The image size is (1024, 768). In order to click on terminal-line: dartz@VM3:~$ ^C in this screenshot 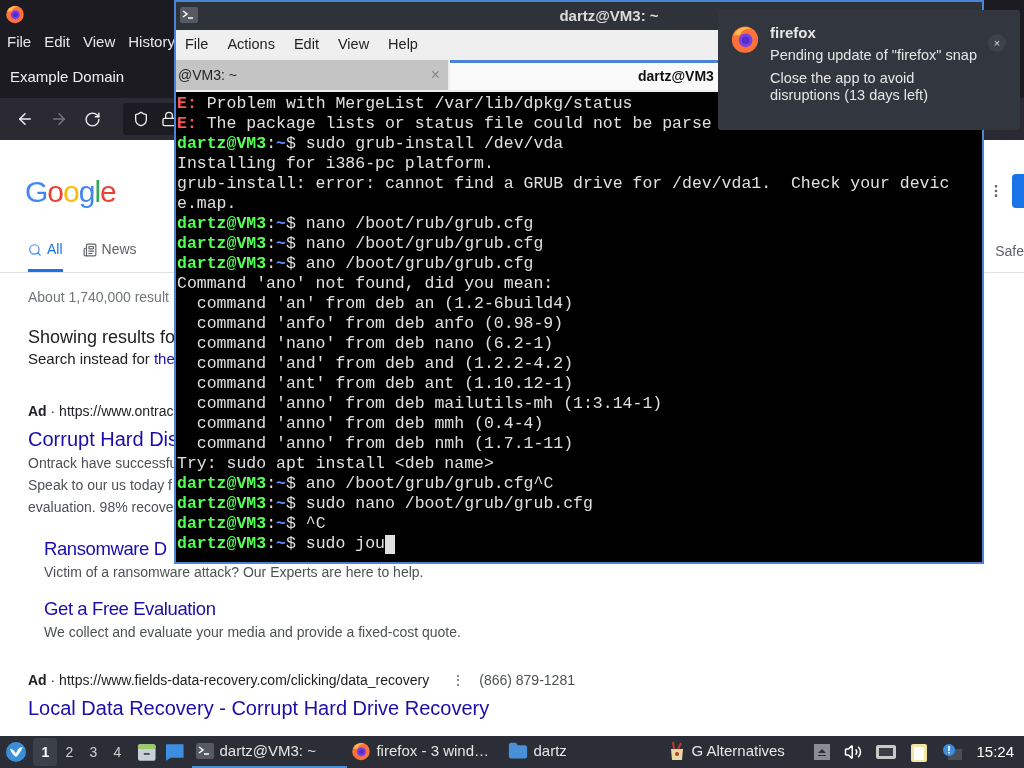, I will do `click(251, 524)`.